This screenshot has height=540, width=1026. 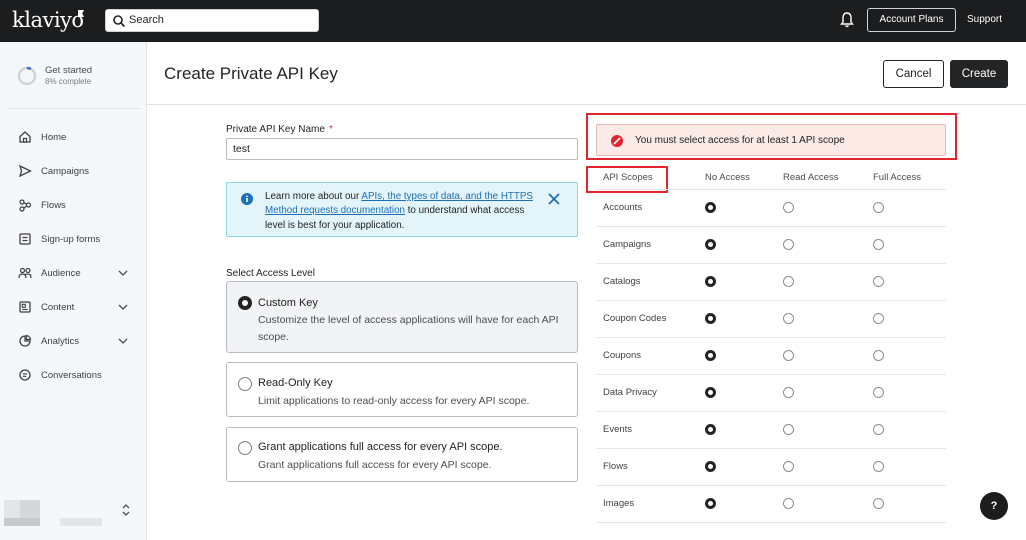 What do you see at coordinates (622, 355) in the screenshot?
I see `scope-name: Coupons` at bounding box center [622, 355].